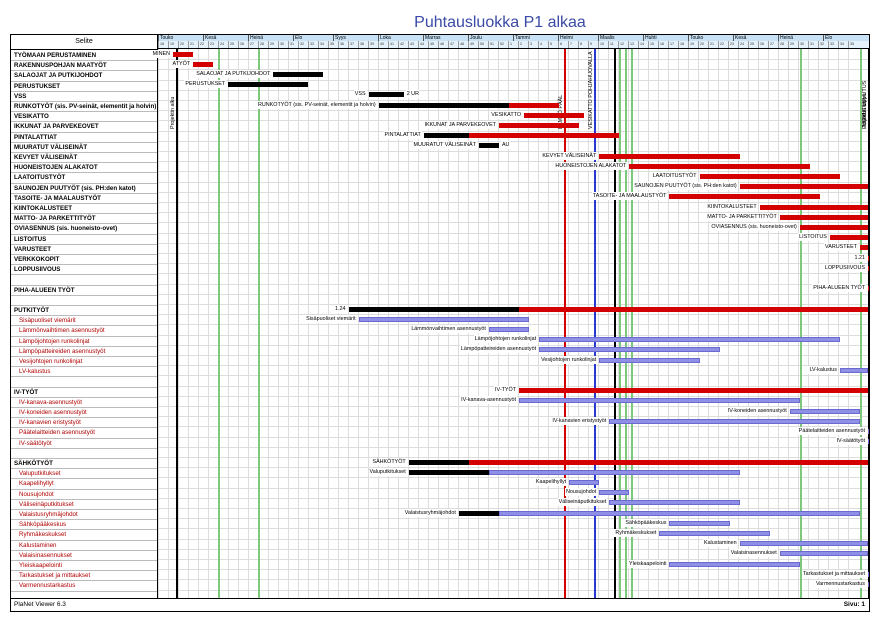 Image resolution: width=886 pixels, height=626 pixels. I want to click on task-label: IV-säätötyöt, so click(35, 443).